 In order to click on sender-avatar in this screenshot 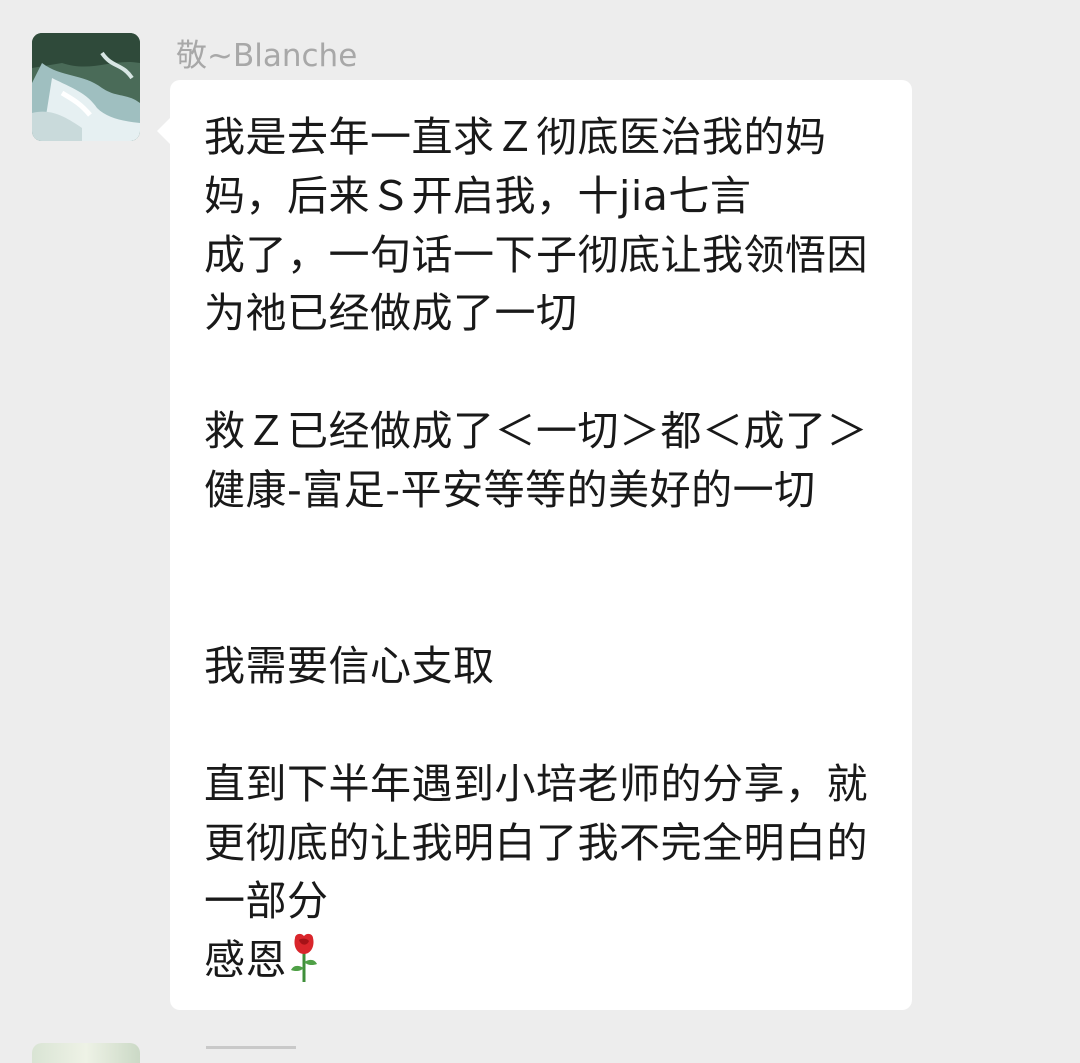, I will do `click(86, 87)`.